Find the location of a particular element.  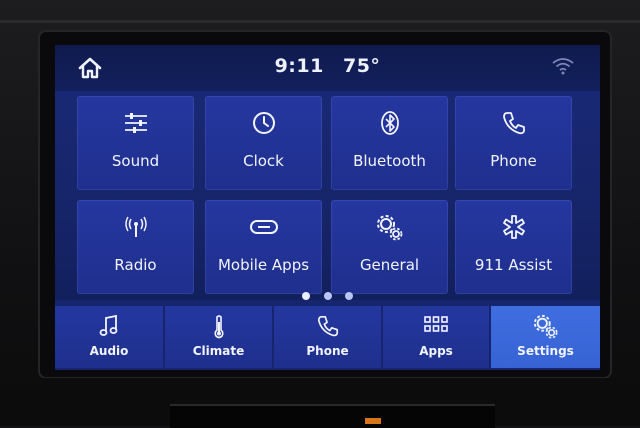

tile-mobile-apps: Mobile Apps is located at coordinates (263, 247).